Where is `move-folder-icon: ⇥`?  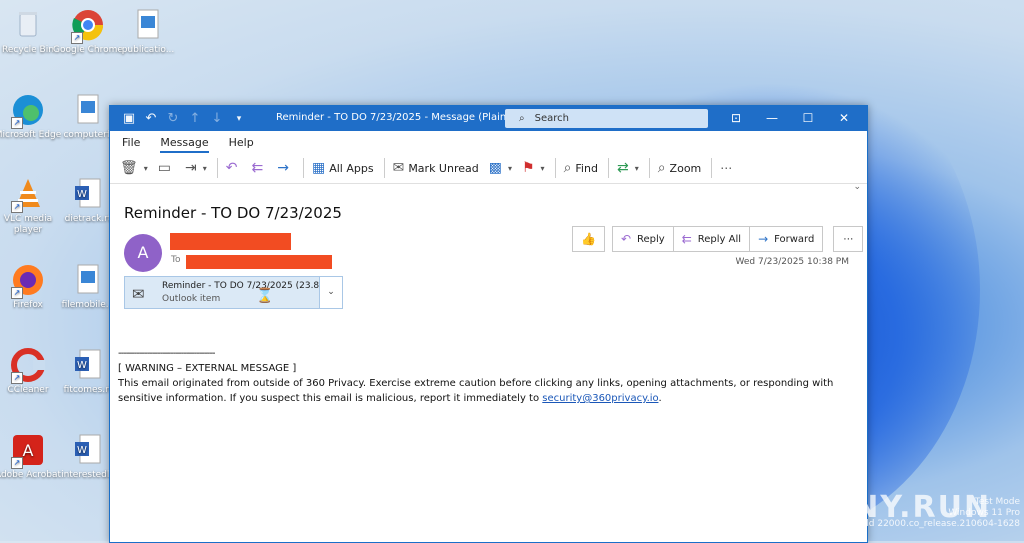
move-folder-icon: ⇥ is located at coordinates (191, 168).